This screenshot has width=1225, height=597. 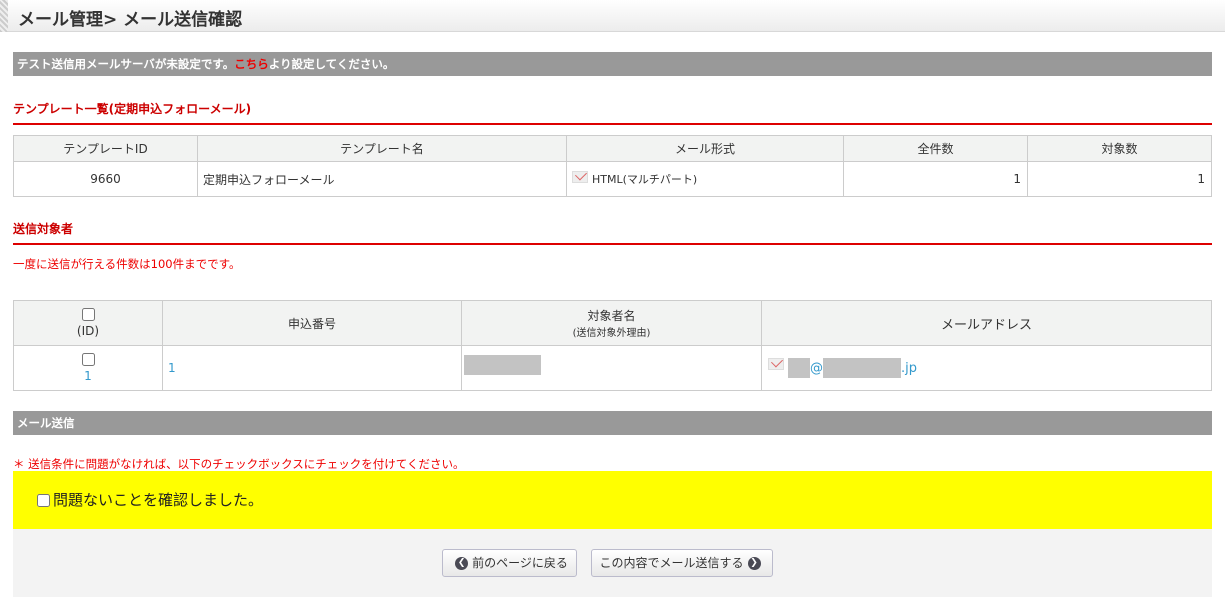 What do you see at coordinates (43, 500) in the screenshot?
I see `confirm-checkbox` at bounding box center [43, 500].